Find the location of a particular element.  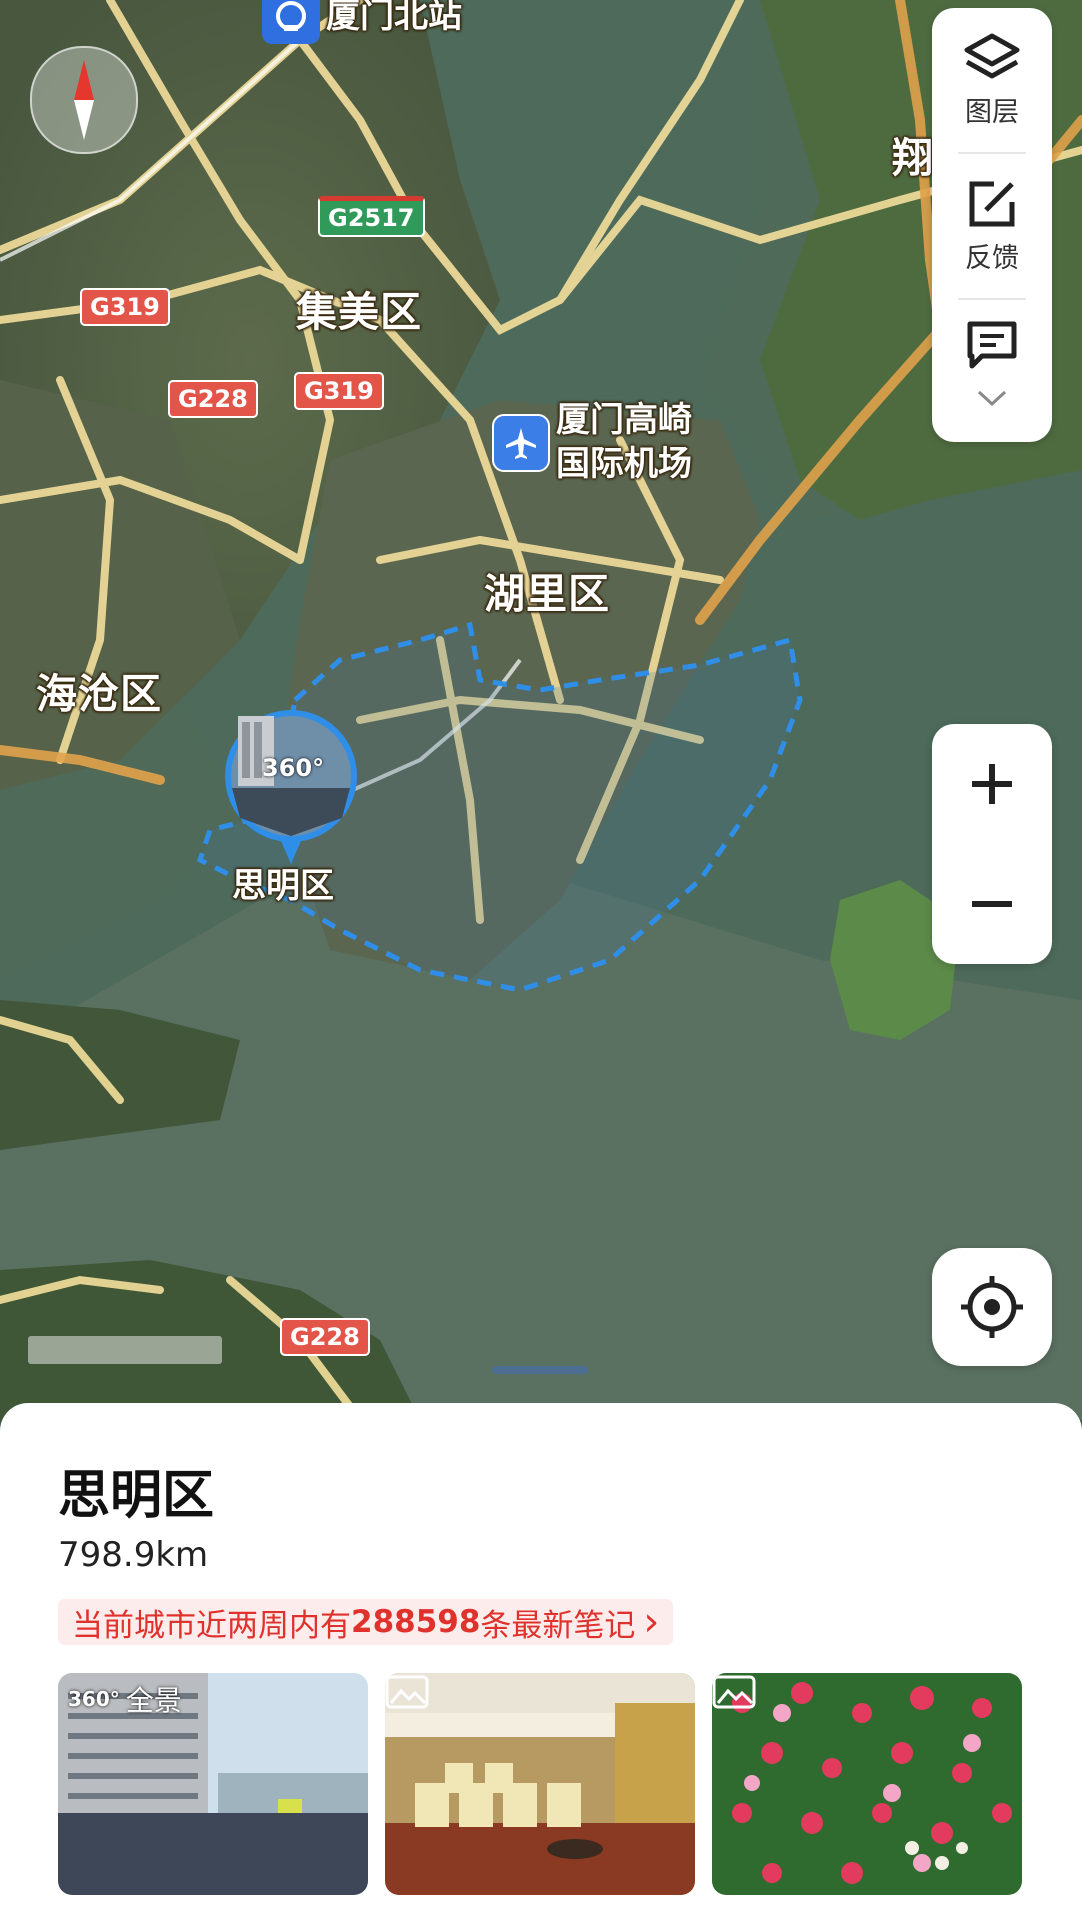

map-handle is located at coordinates (540, 1370).